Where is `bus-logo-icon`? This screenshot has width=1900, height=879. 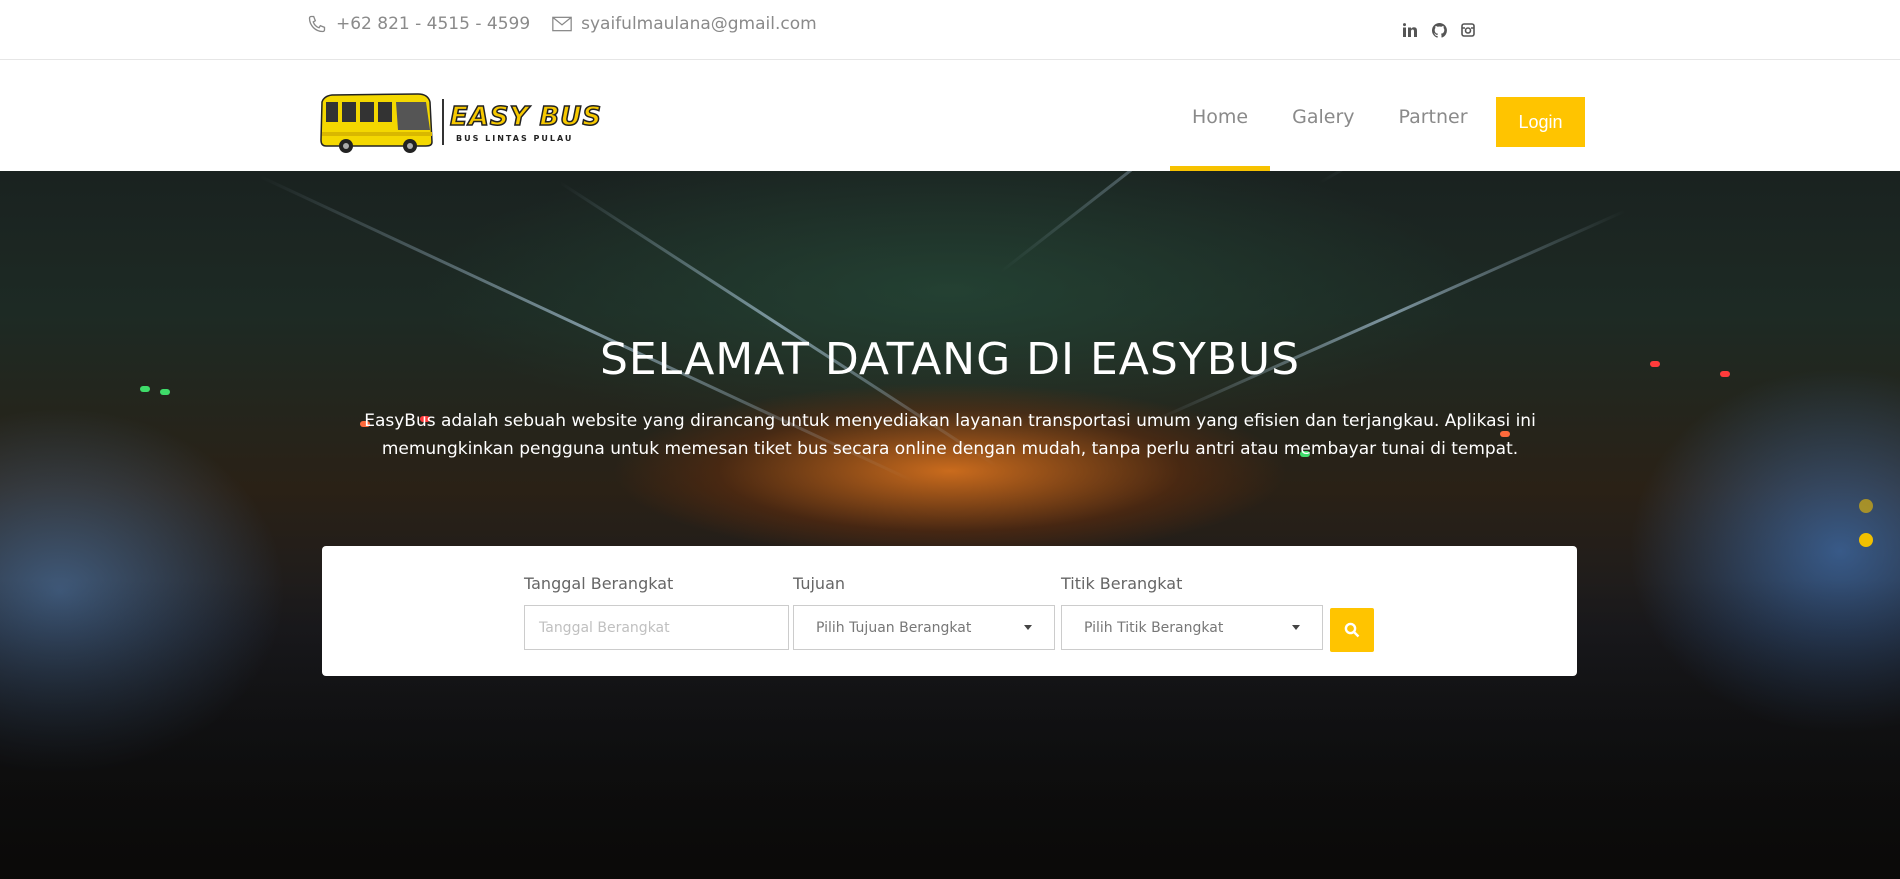
bus-logo-icon is located at coordinates (376, 123).